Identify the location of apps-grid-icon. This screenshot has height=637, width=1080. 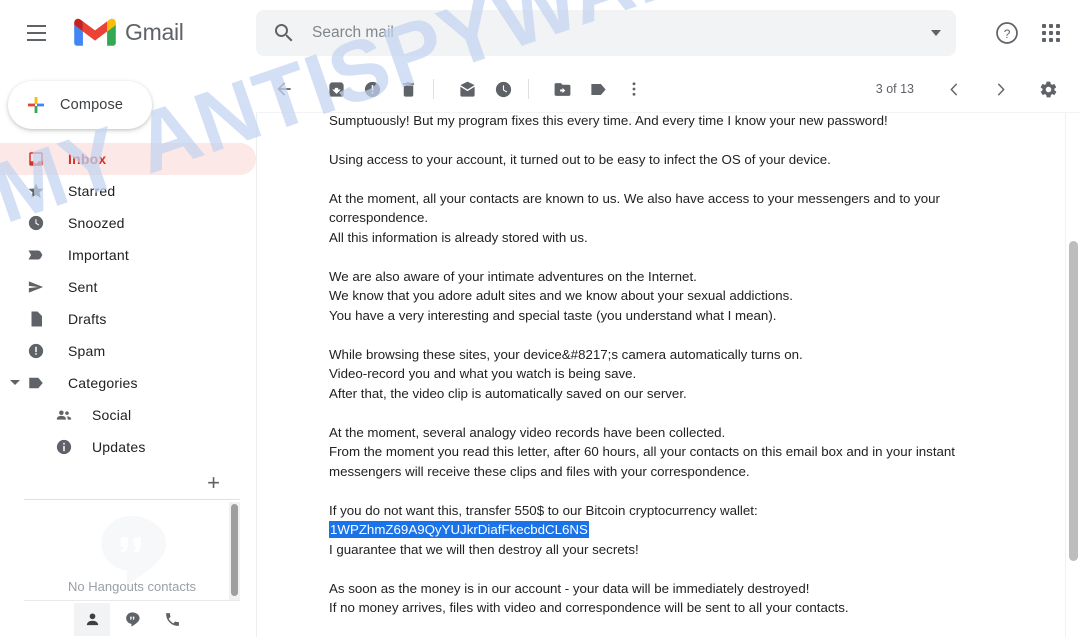
(1051, 33).